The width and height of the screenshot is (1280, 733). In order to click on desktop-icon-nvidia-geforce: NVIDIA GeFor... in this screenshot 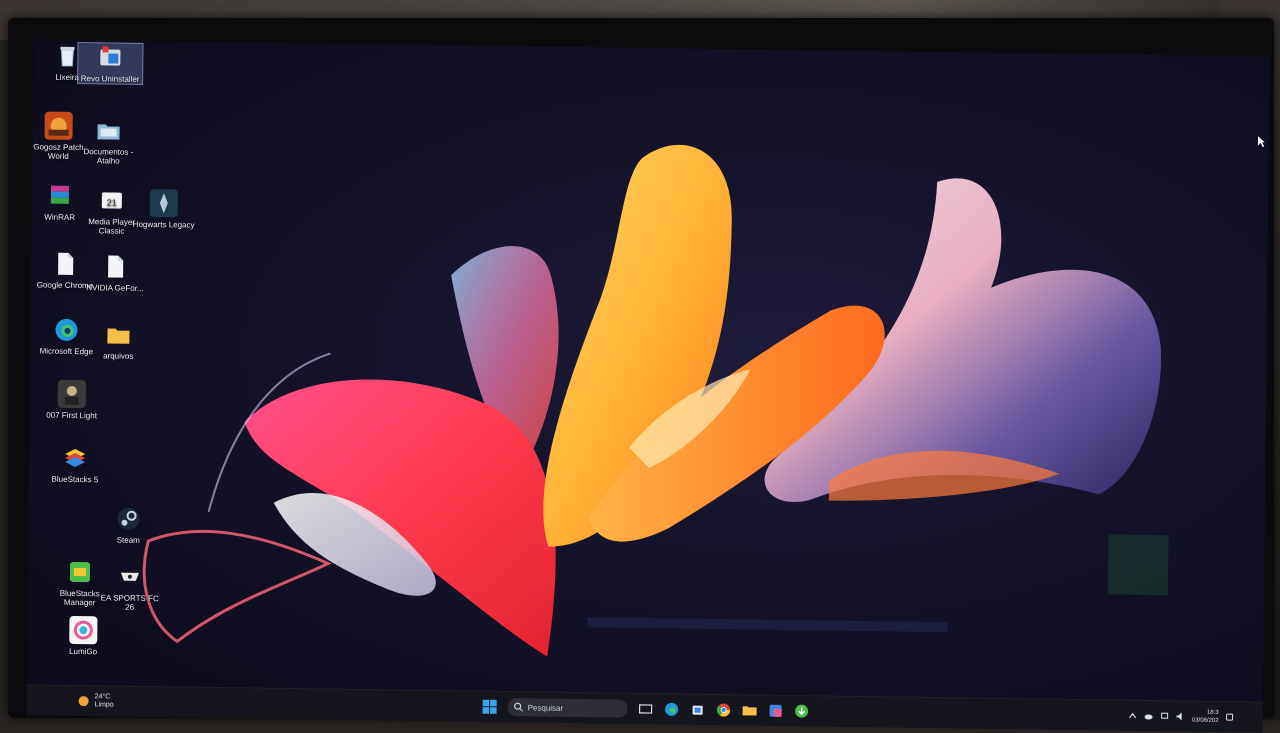, I will do `click(115, 272)`.